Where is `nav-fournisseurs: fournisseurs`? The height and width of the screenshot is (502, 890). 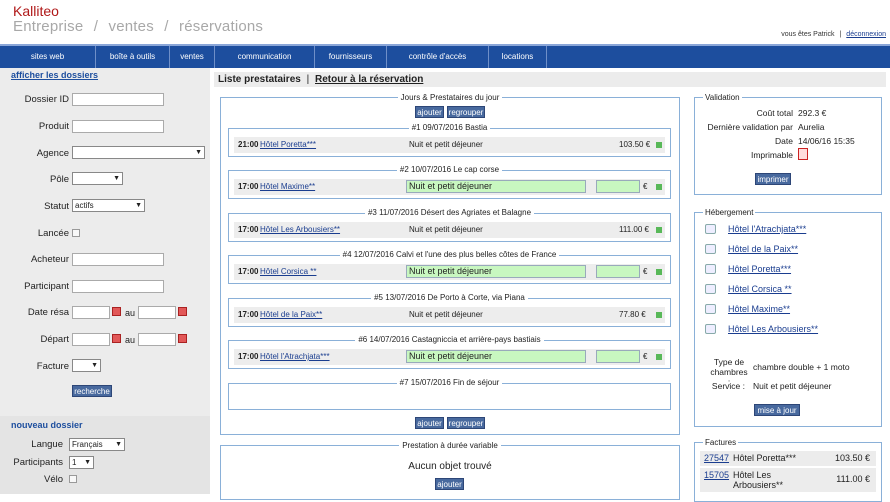
nav-fournisseurs: fournisseurs is located at coordinates (351, 57).